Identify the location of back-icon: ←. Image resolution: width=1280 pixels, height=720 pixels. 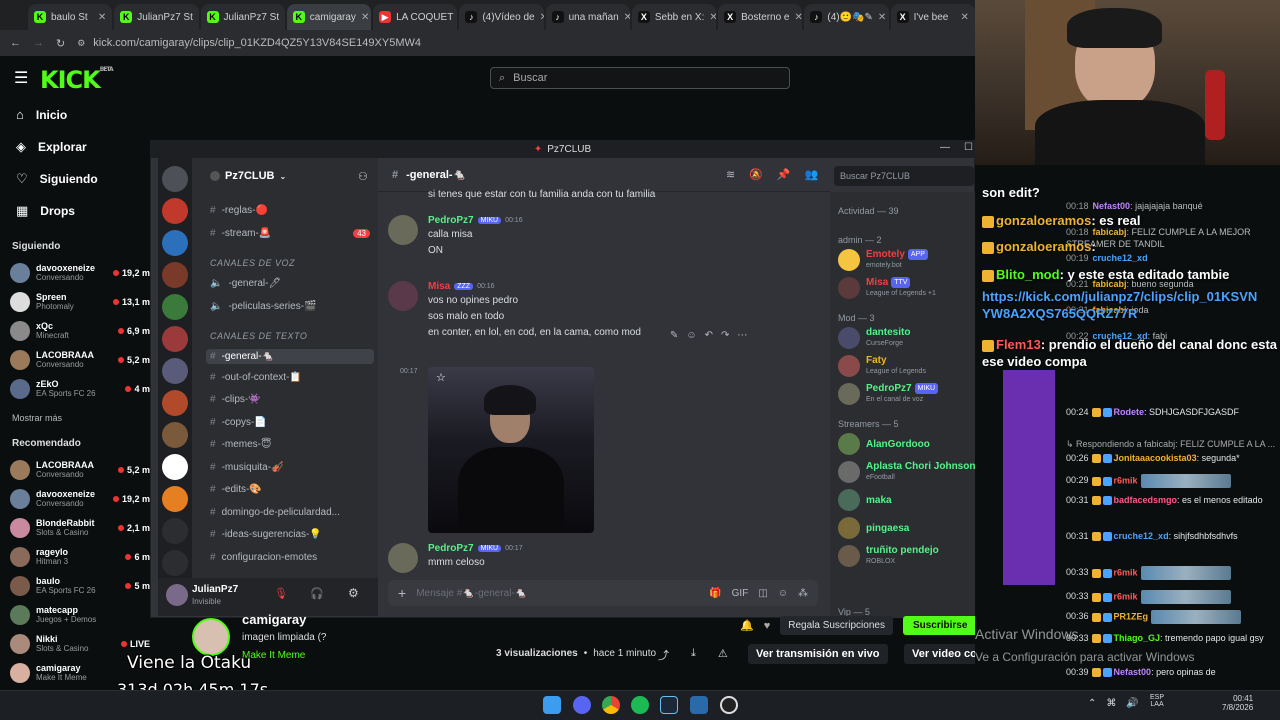
(15, 43).